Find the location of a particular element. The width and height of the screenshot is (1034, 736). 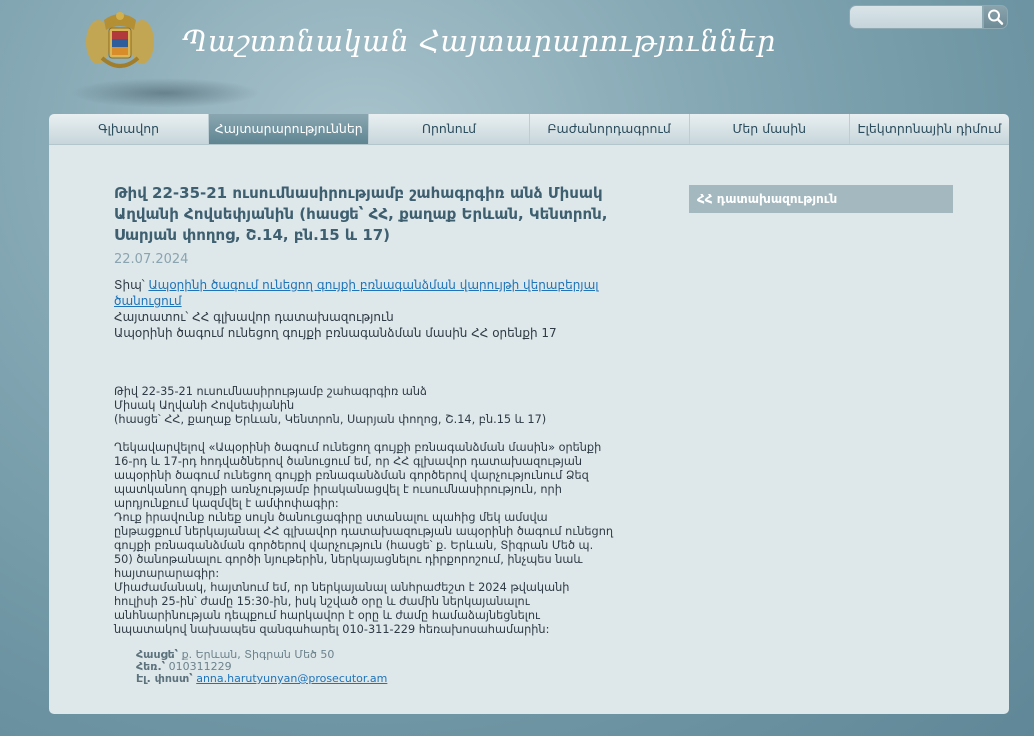

nav-item-about: Մեր մասին is located at coordinates (770, 129).